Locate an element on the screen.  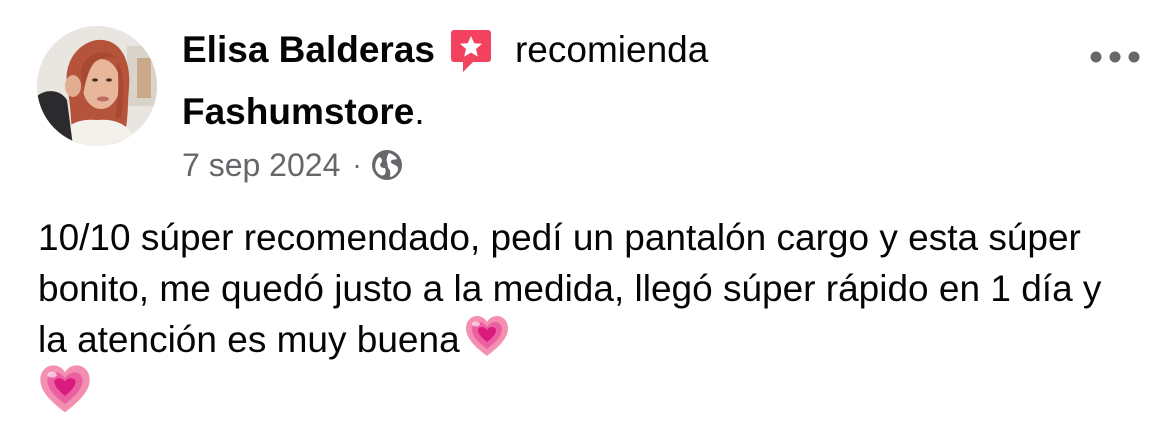
author-line: Elisa Balderas recomienda is located at coordinates (445, 50).